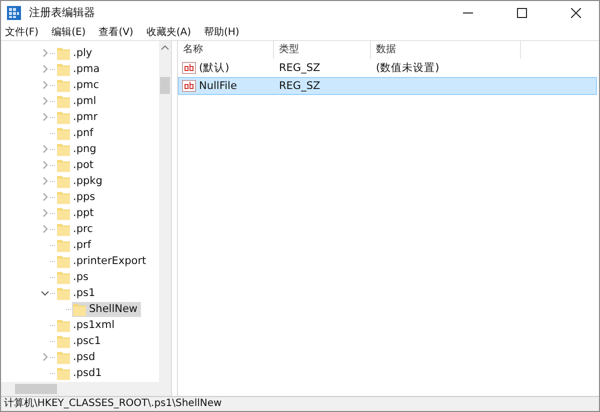 This screenshot has height=412, width=600. What do you see at coordinates (76, 165) in the screenshot?
I see `tree-item: .pot` at bounding box center [76, 165].